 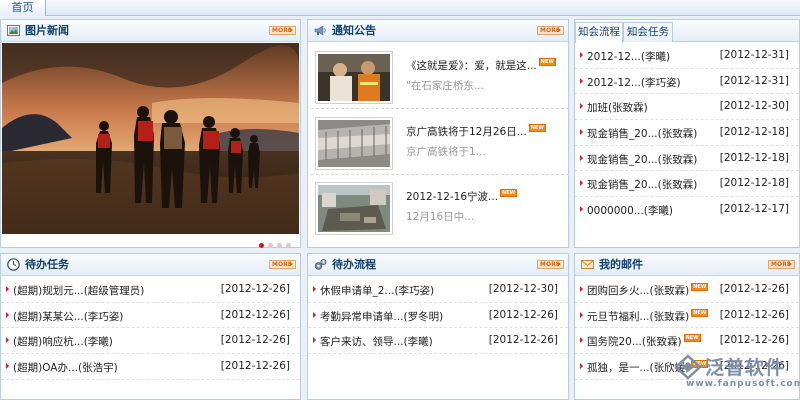 I want to click on todo-tasks-more-button: MORE, so click(x=282, y=264).